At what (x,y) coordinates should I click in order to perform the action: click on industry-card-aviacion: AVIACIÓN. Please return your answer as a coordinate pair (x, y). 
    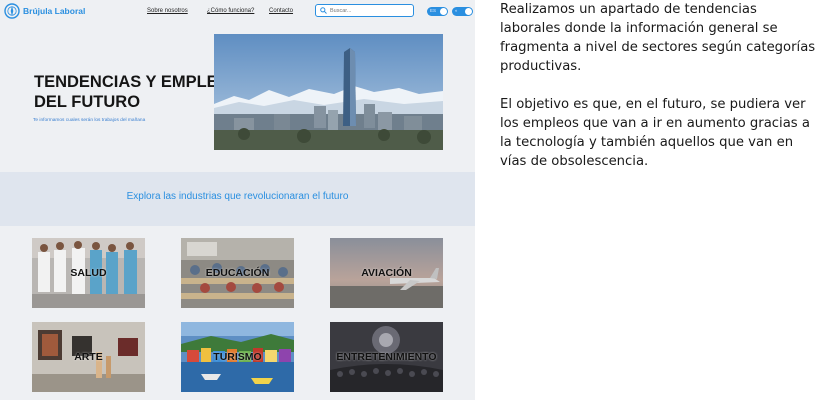
    Looking at the image, I should click on (386, 273).